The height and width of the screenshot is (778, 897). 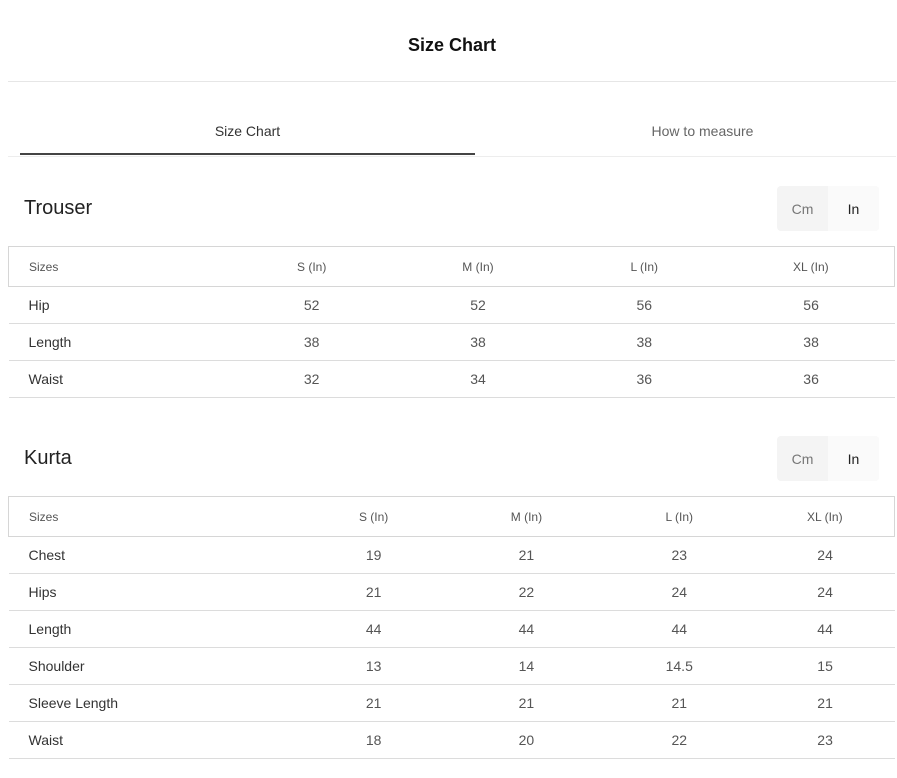 What do you see at coordinates (247, 154) in the screenshot?
I see `active-tab-indicator` at bounding box center [247, 154].